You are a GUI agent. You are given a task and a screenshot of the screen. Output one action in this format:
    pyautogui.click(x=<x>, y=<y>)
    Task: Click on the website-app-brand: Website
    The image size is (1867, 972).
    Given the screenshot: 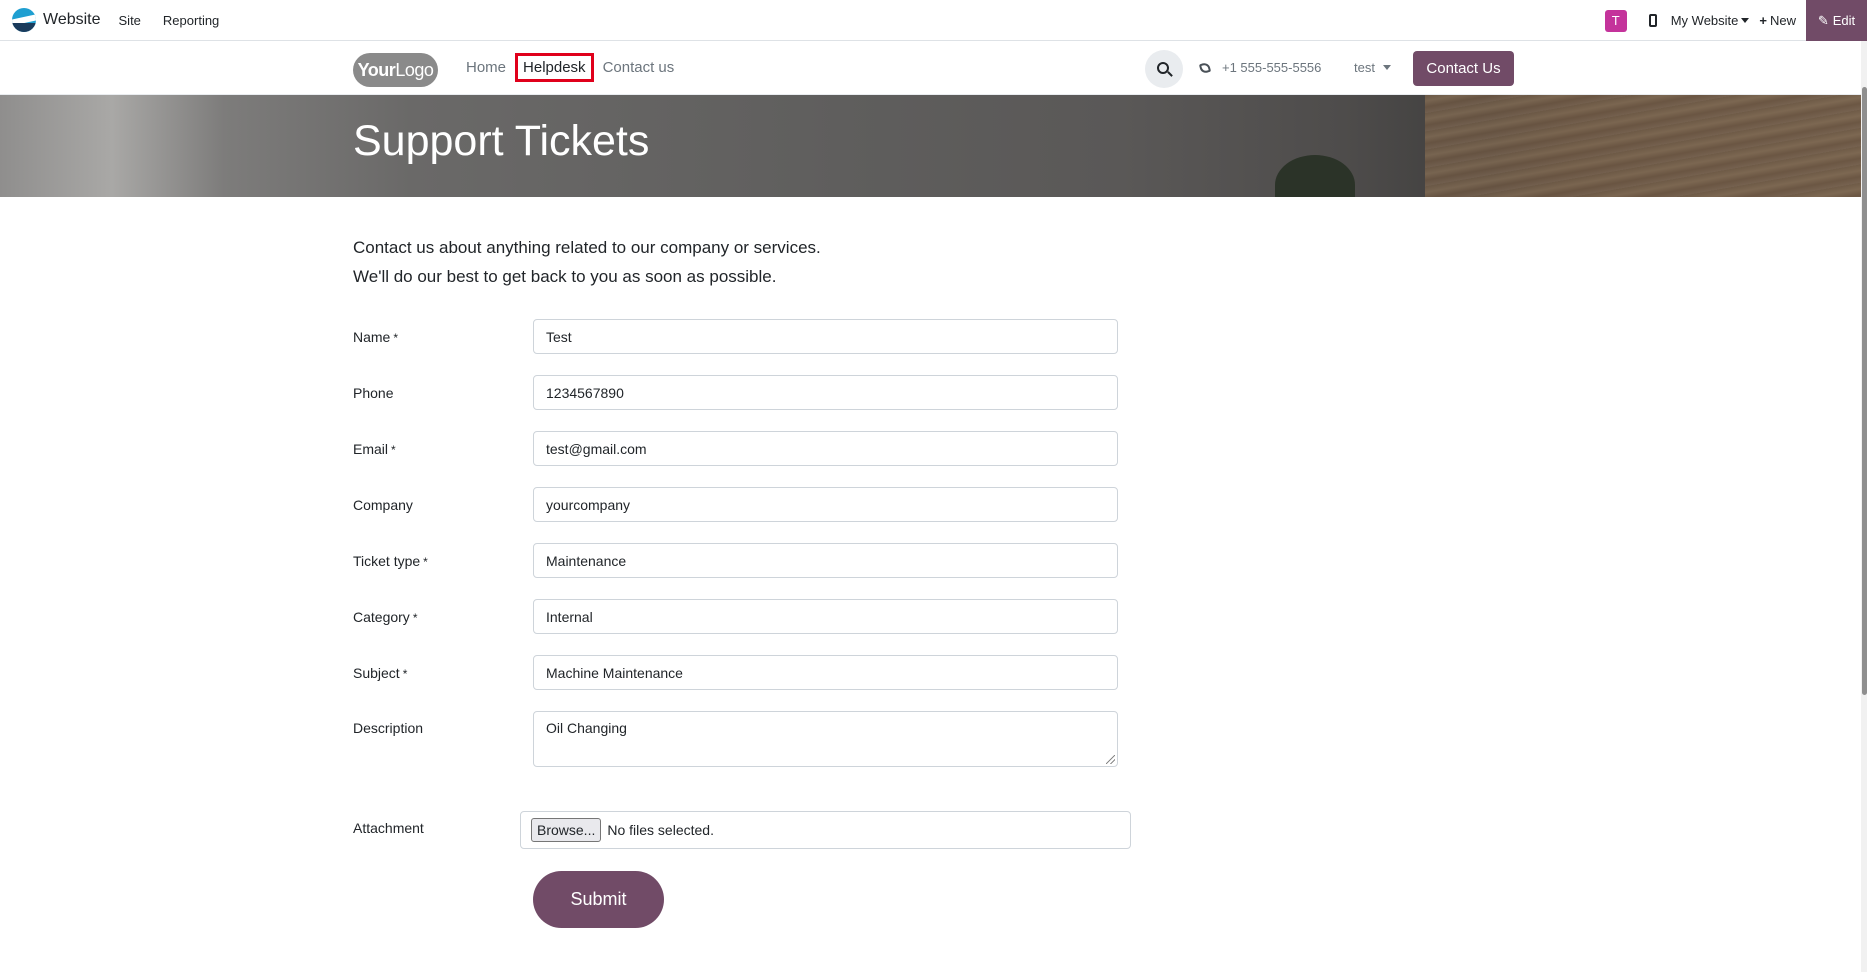 What is the action you would take?
    pyautogui.click(x=56, y=20)
    